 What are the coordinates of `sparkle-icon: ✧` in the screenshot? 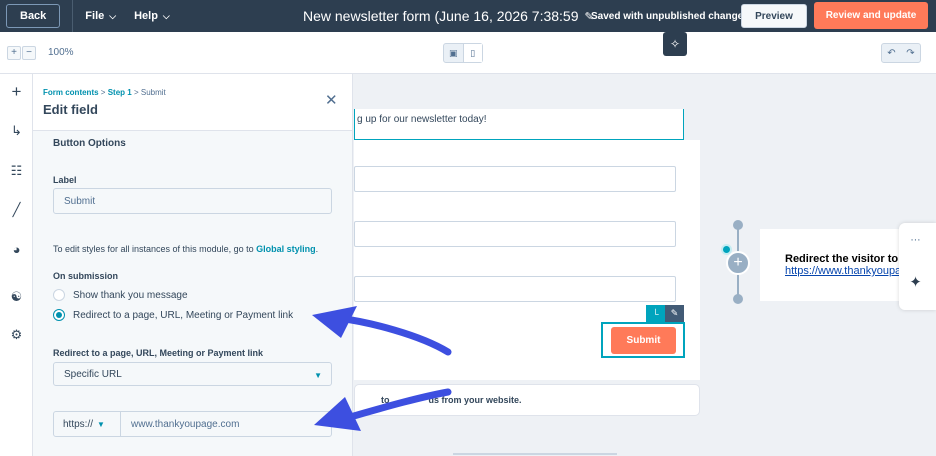 It's located at (675, 44).